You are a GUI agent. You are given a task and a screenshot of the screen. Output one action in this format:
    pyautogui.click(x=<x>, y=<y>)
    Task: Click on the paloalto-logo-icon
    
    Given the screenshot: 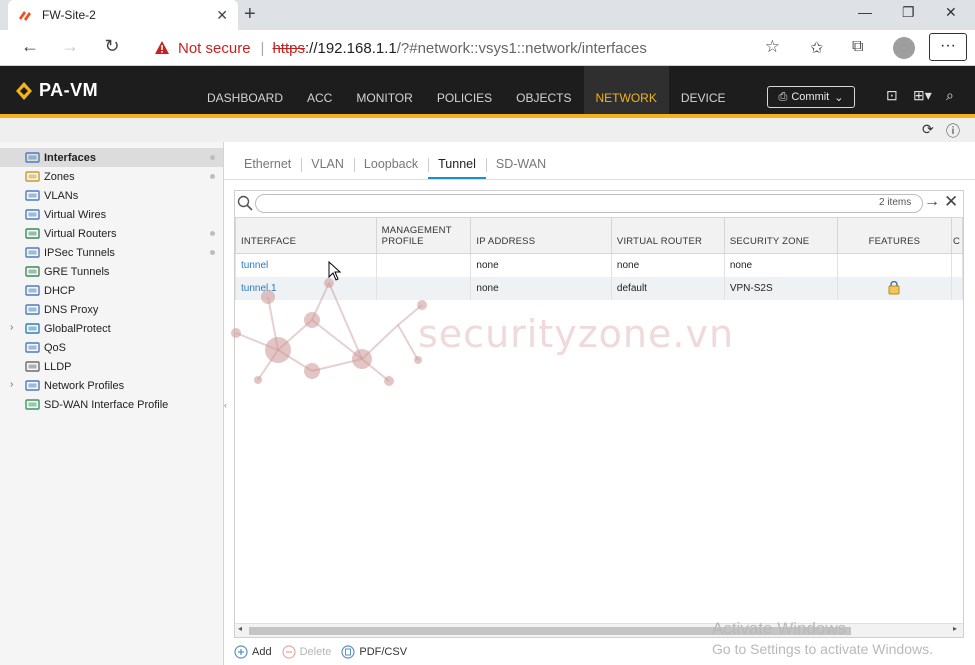 What is the action you would take?
    pyautogui.click(x=24, y=90)
    